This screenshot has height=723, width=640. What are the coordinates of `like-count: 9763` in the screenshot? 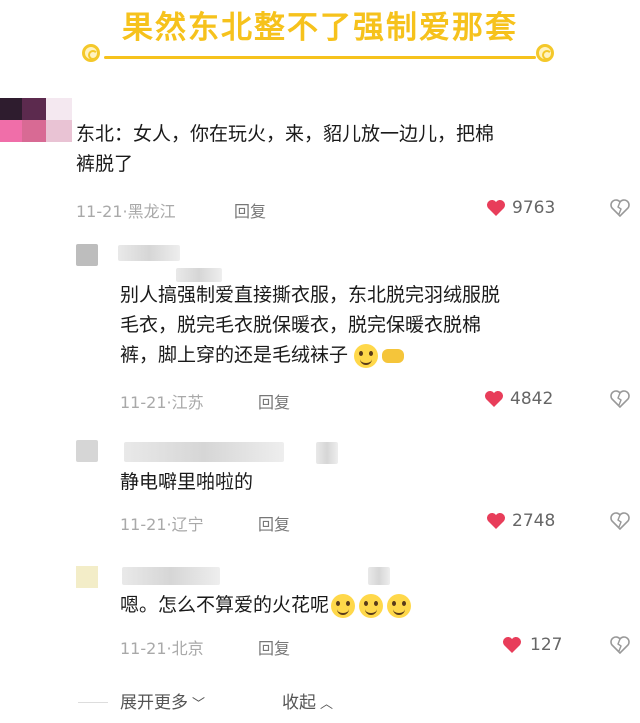 It's located at (534, 208).